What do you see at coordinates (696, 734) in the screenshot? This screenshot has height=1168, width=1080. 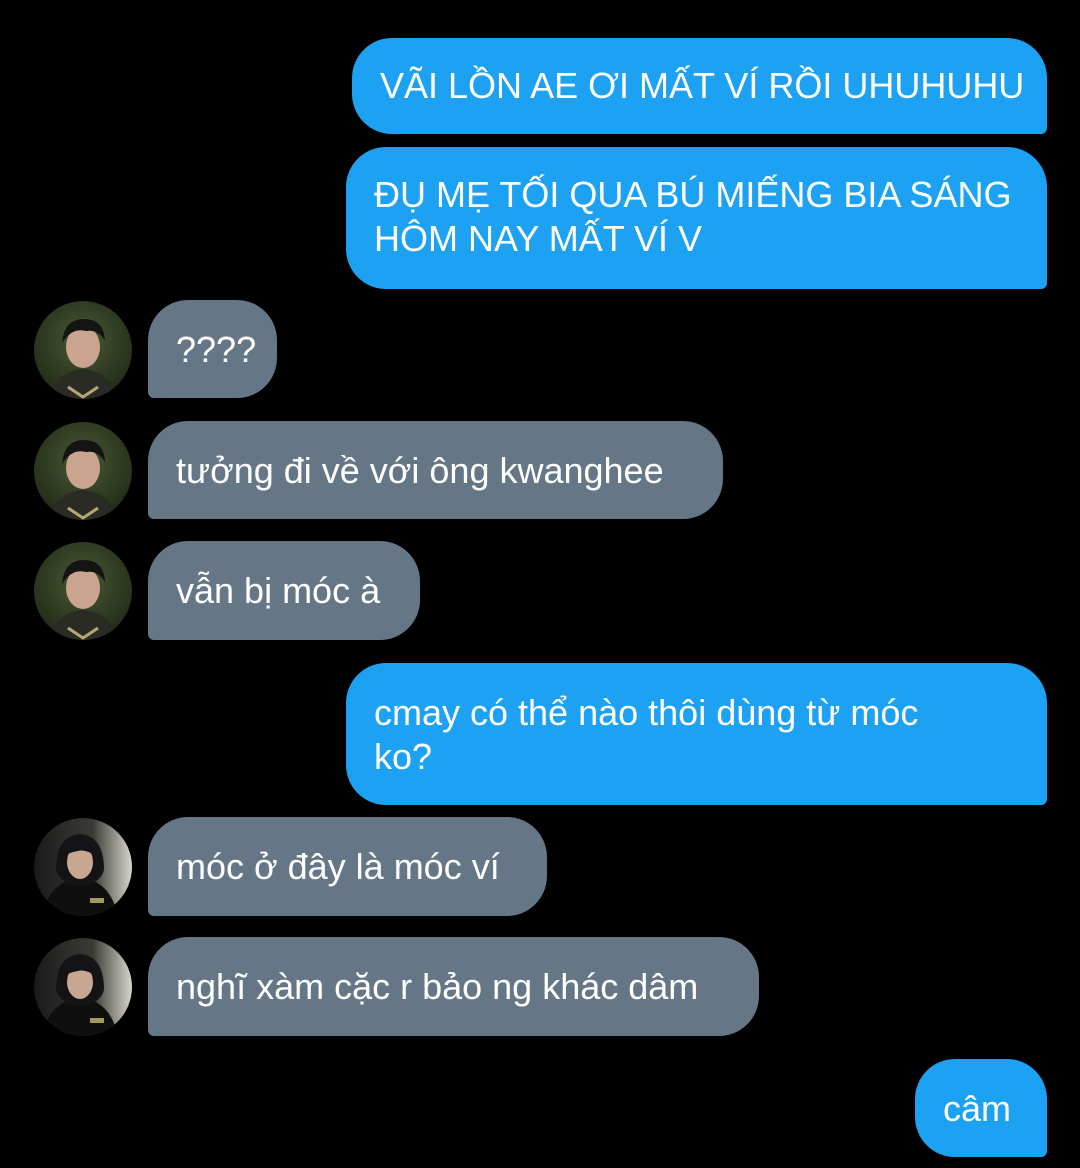 I see `message-bubble-outgoing: cmay có thể nào thôi dùng từ móc ko?` at bounding box center [696, 734].